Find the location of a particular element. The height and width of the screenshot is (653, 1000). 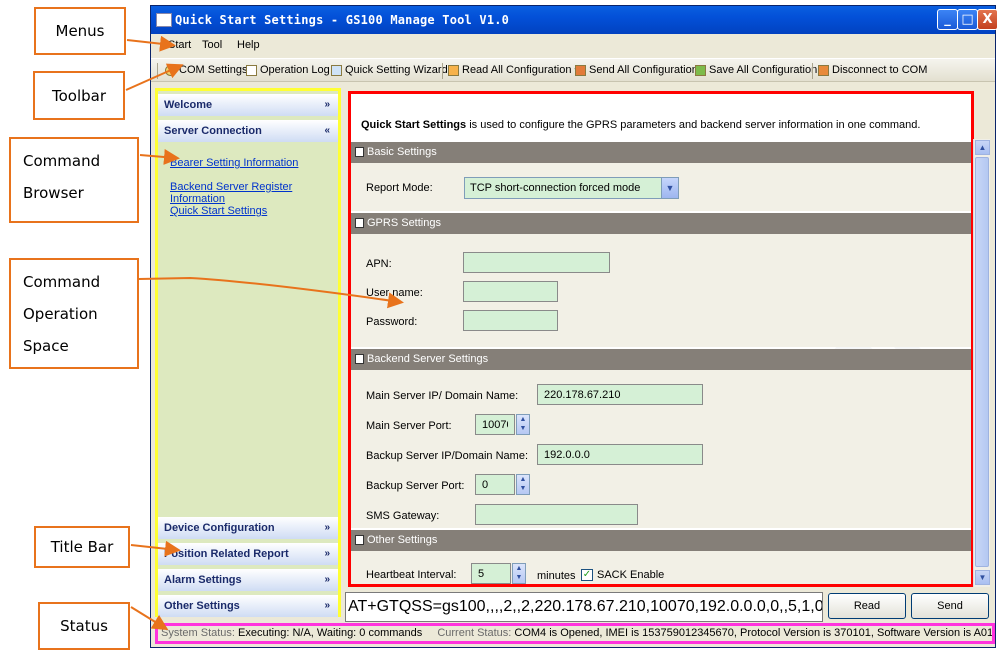

system-status-label: System Status: is located at coordinates (198, 633).